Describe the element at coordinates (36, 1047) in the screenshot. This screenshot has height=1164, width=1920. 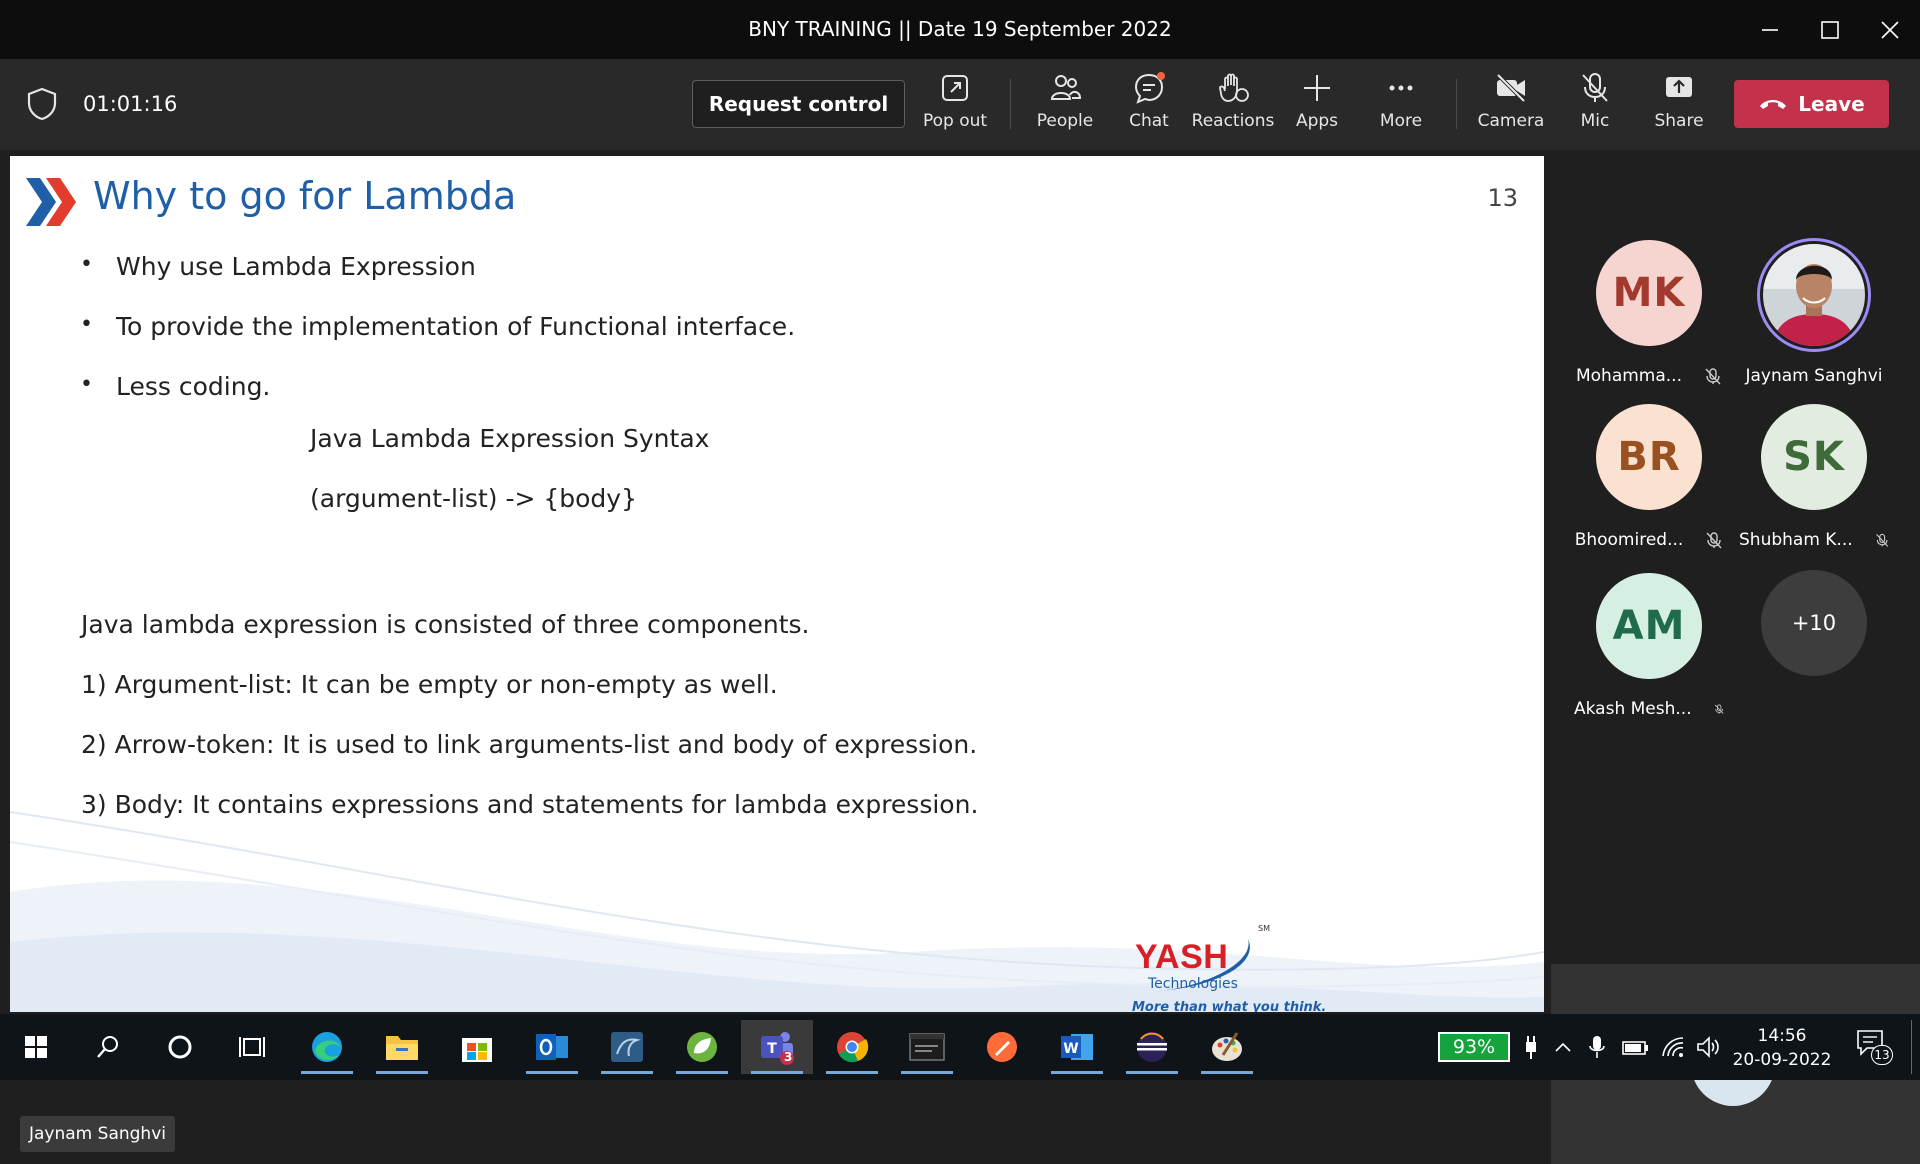
I see `start-button` at that location.